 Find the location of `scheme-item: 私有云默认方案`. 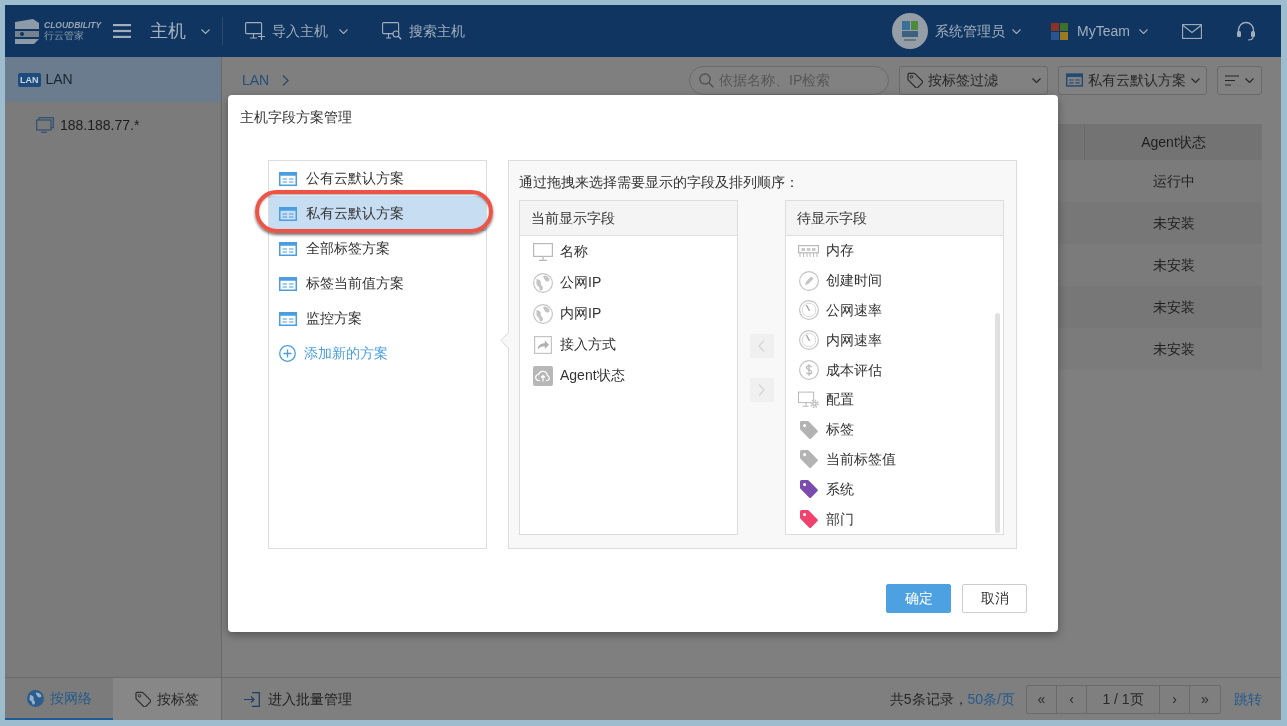

scheme-item: 私有云默认方案 is located at coordinates (377, 213).